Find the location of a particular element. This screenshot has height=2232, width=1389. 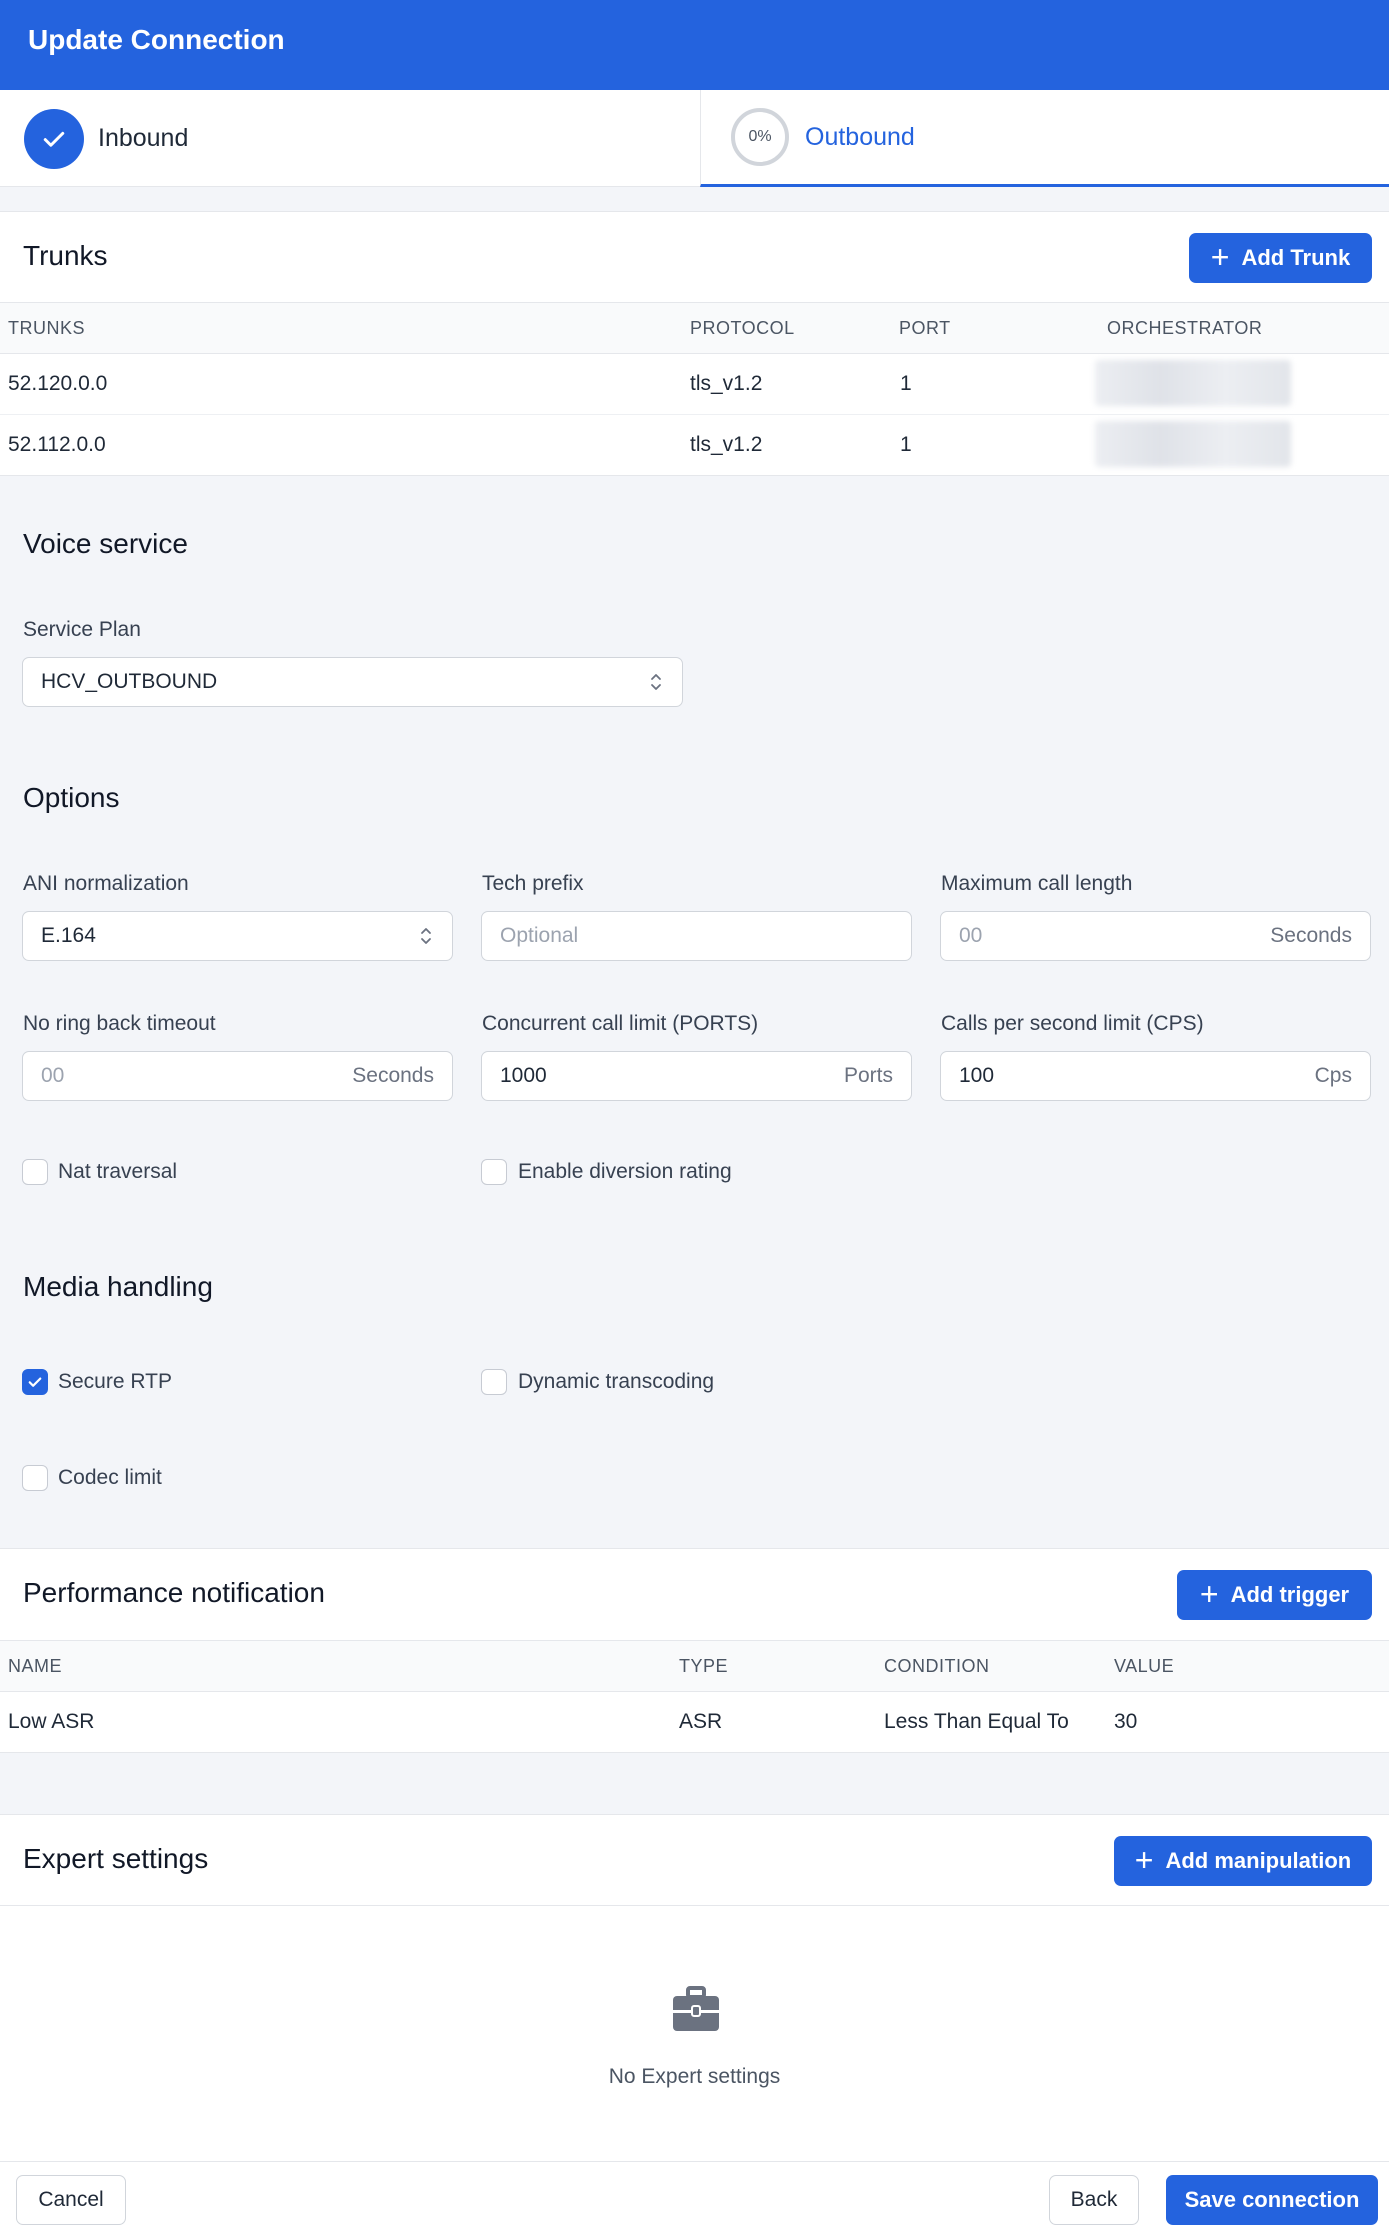

trunk-ip: 52.120.0.0 is located at coordinates (58, 383).